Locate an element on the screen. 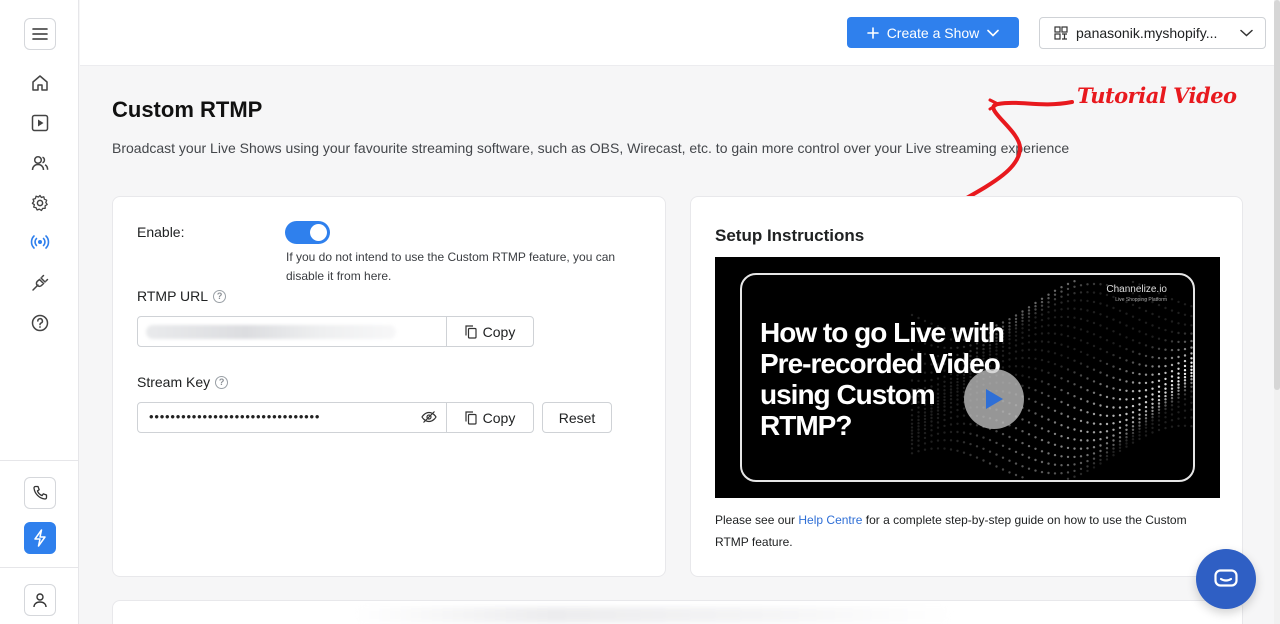 This screenshot has height=624, width=1280. tutorial-video-annotation: Tutorial Video is located at coordinates (1157, 95).